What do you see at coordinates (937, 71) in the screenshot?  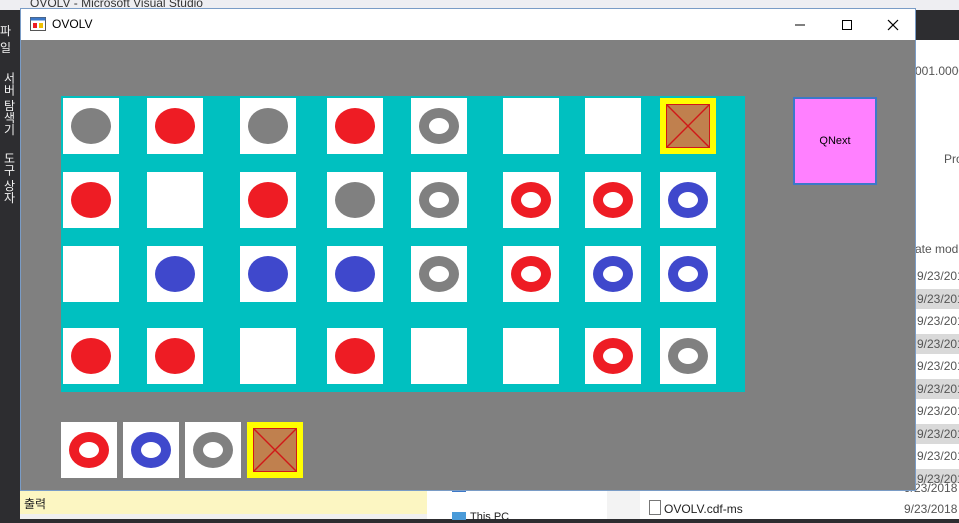 I see `explorer-version-text: 001.0000` at bounding box center [937, 71].